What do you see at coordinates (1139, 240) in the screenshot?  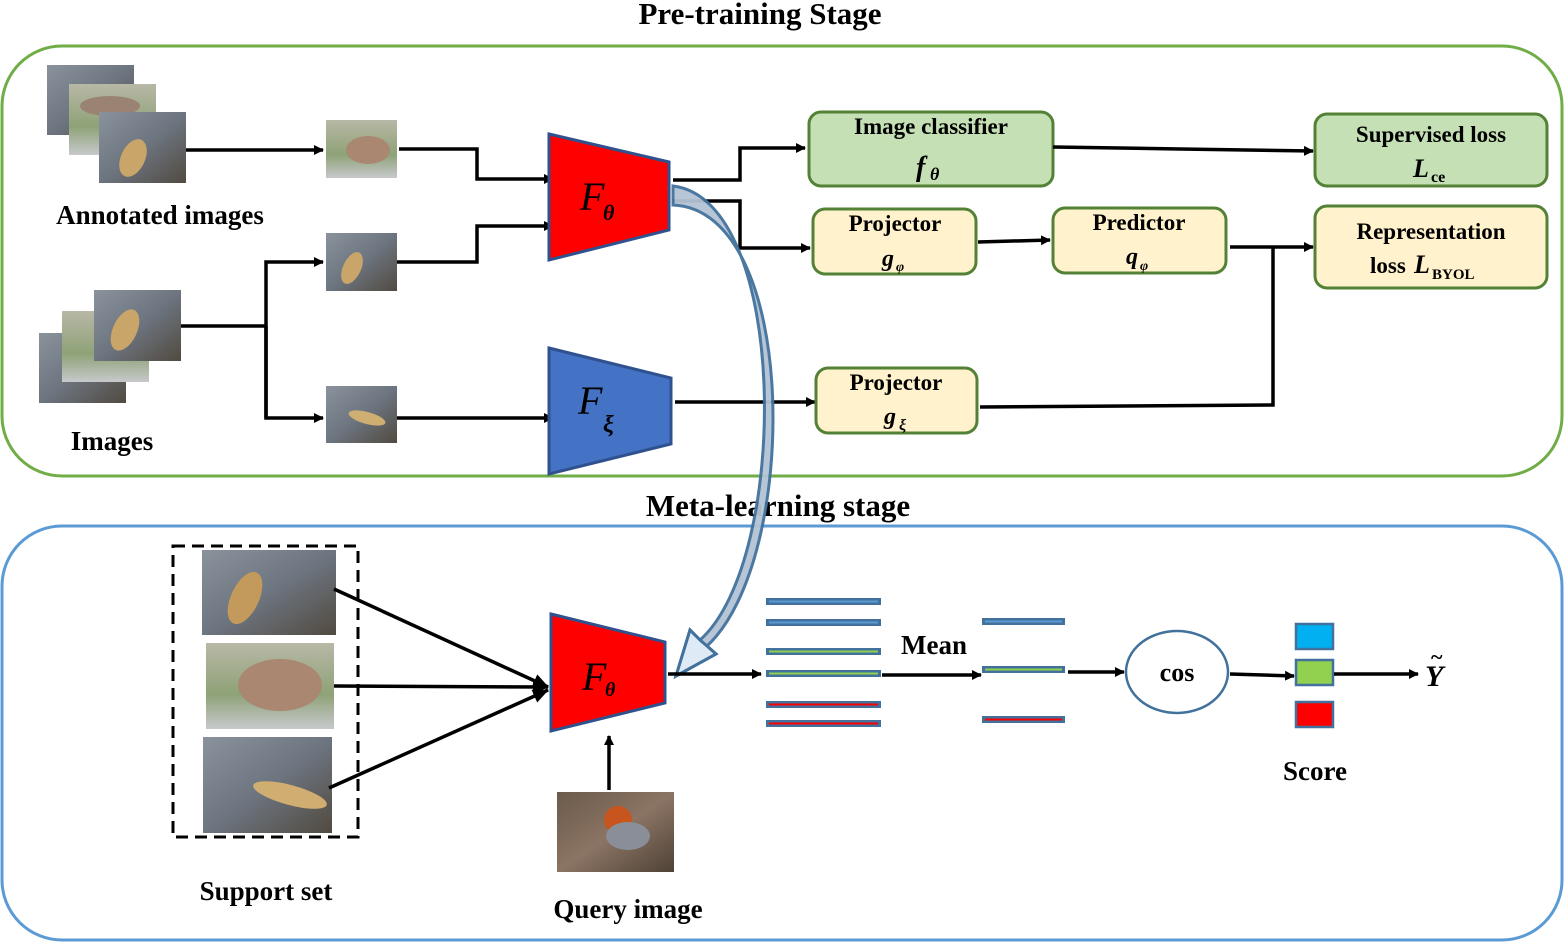 I see `predictor-box: Predictor q φ` at bounding box center [1139, 240].